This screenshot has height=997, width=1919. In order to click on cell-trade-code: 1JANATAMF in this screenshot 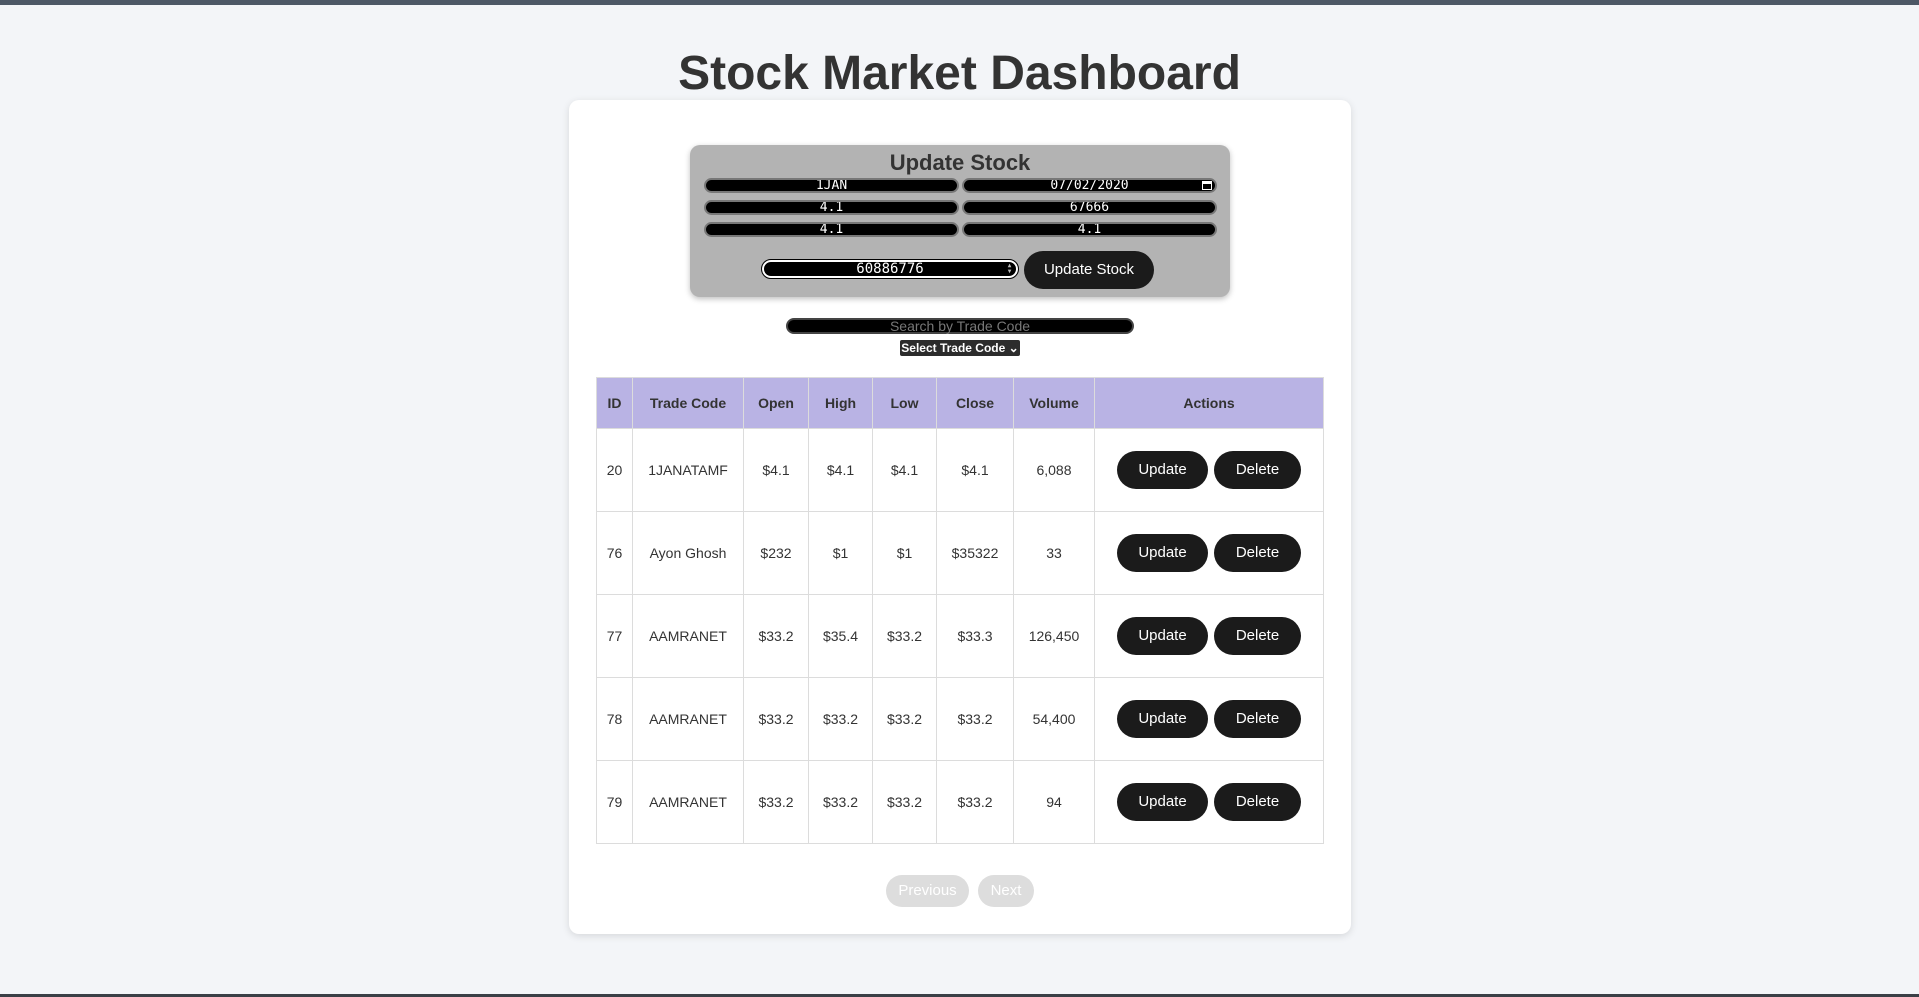, I will do `click(688, 470)`.